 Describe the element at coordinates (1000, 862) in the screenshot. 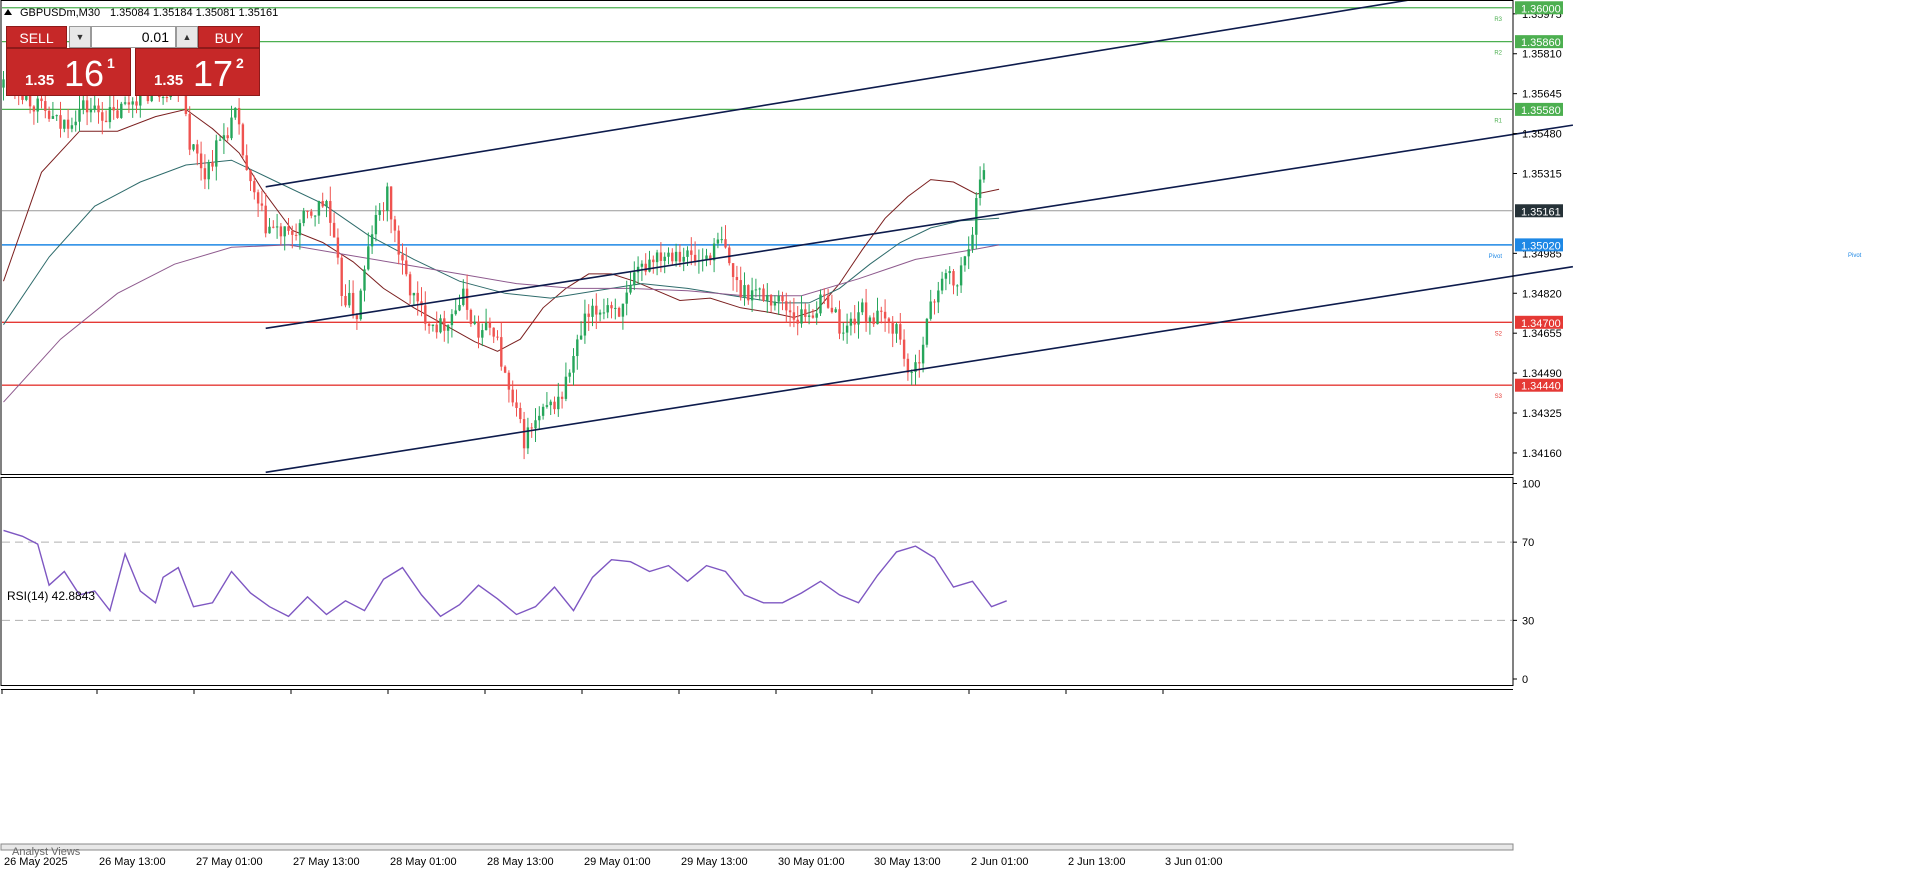

I see `time-tick-label: 2 Jun 01:00` at that location.